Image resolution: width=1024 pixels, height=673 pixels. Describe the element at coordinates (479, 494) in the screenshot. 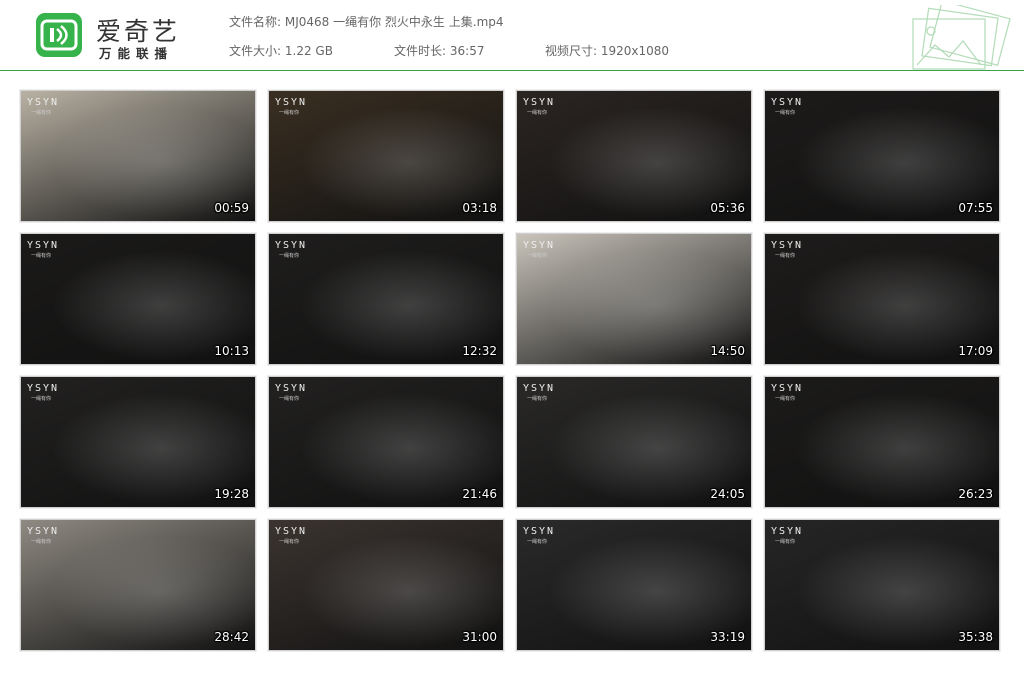

I see `thumbnail-timestamp: 21:46` at that location.